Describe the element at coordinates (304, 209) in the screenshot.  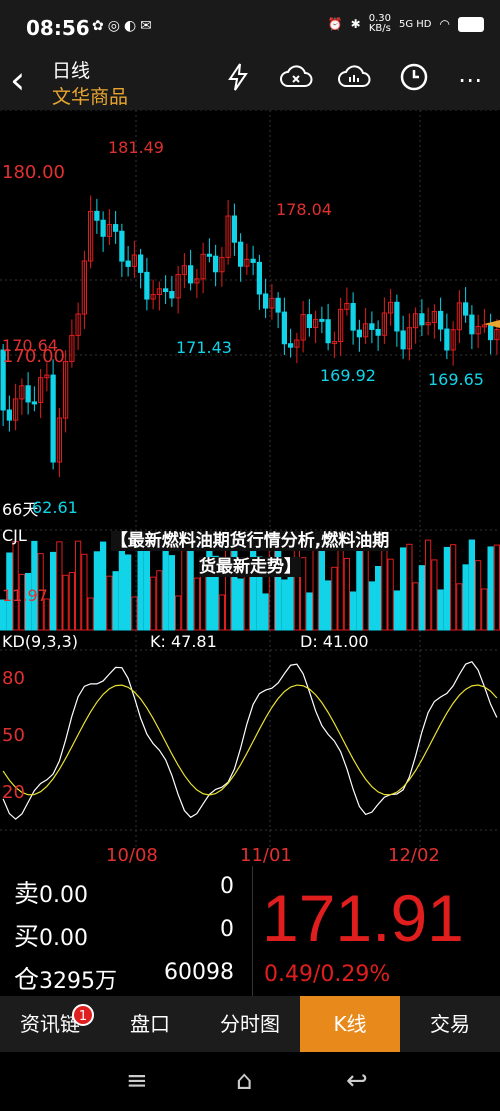
I see `high2-annotation: 178.04` at that location.